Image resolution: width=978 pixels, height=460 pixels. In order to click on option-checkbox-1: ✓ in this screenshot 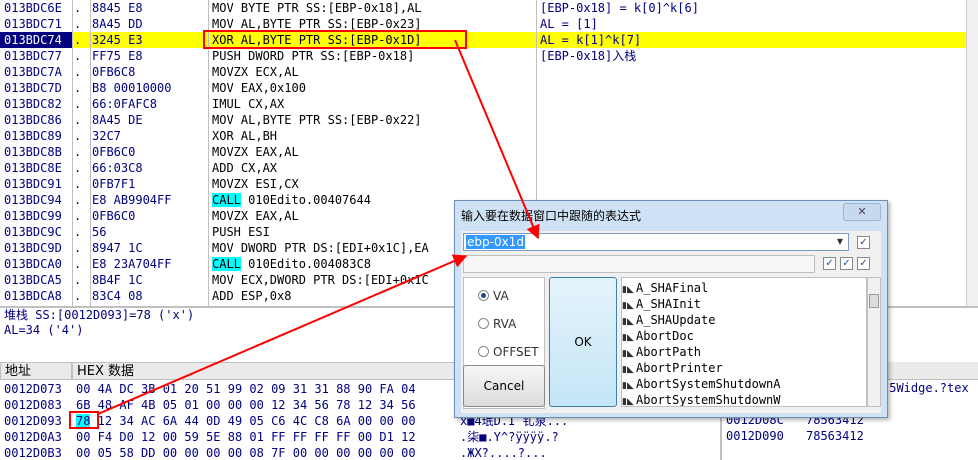, I will do `click(829, 263)`.